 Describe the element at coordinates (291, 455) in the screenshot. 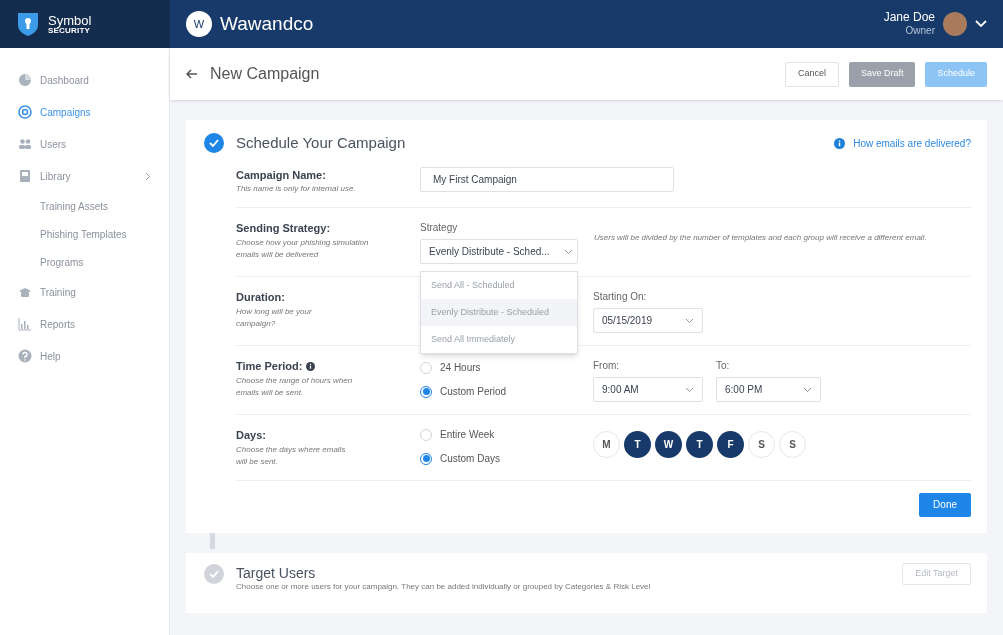

I see `field-hint: Choose the days where emails will be sent.` at that location.